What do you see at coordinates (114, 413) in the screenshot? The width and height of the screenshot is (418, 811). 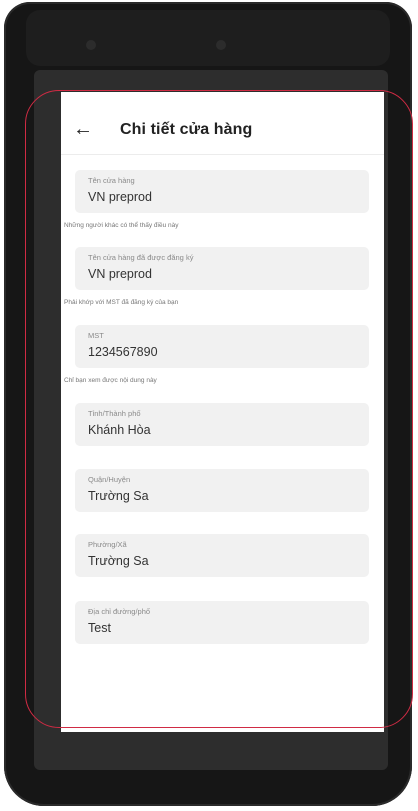 I see `field-label: Tỉnh/Thành phố` at bounding box center [114, 413].